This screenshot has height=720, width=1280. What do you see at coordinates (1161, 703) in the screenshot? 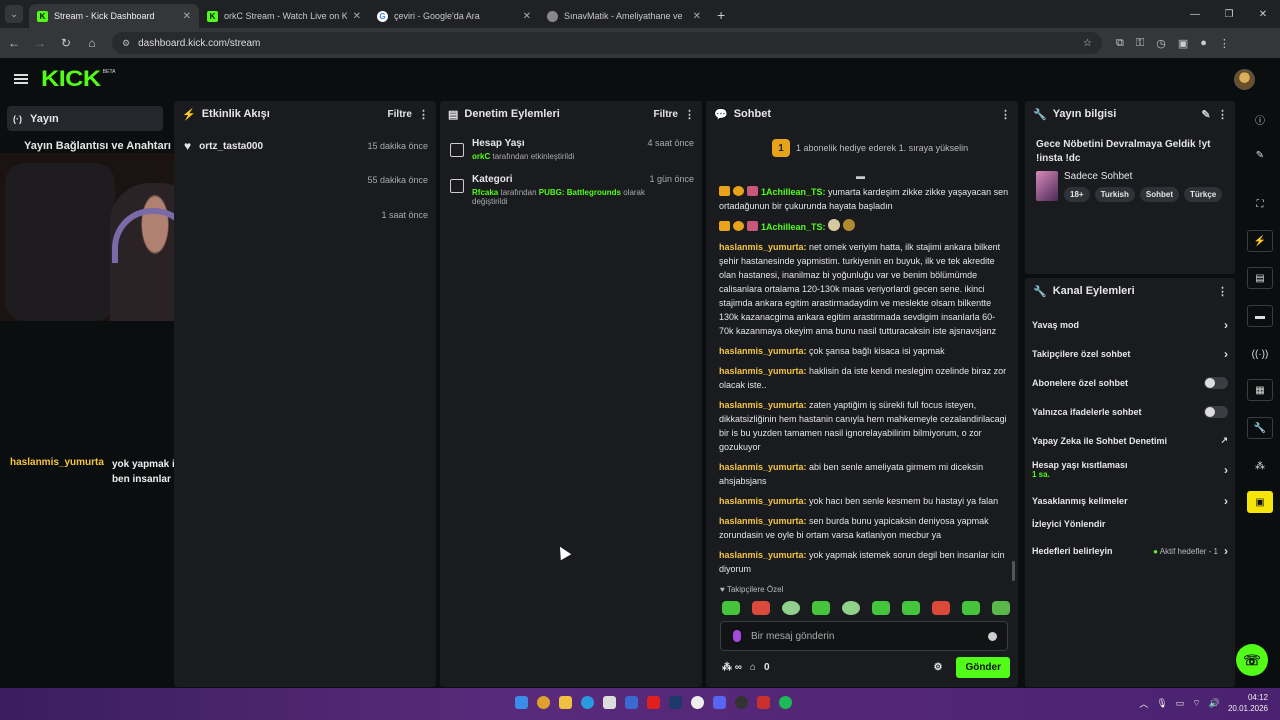
I see `microphone-icon: 🎙` at bounding box center [1161, 703].